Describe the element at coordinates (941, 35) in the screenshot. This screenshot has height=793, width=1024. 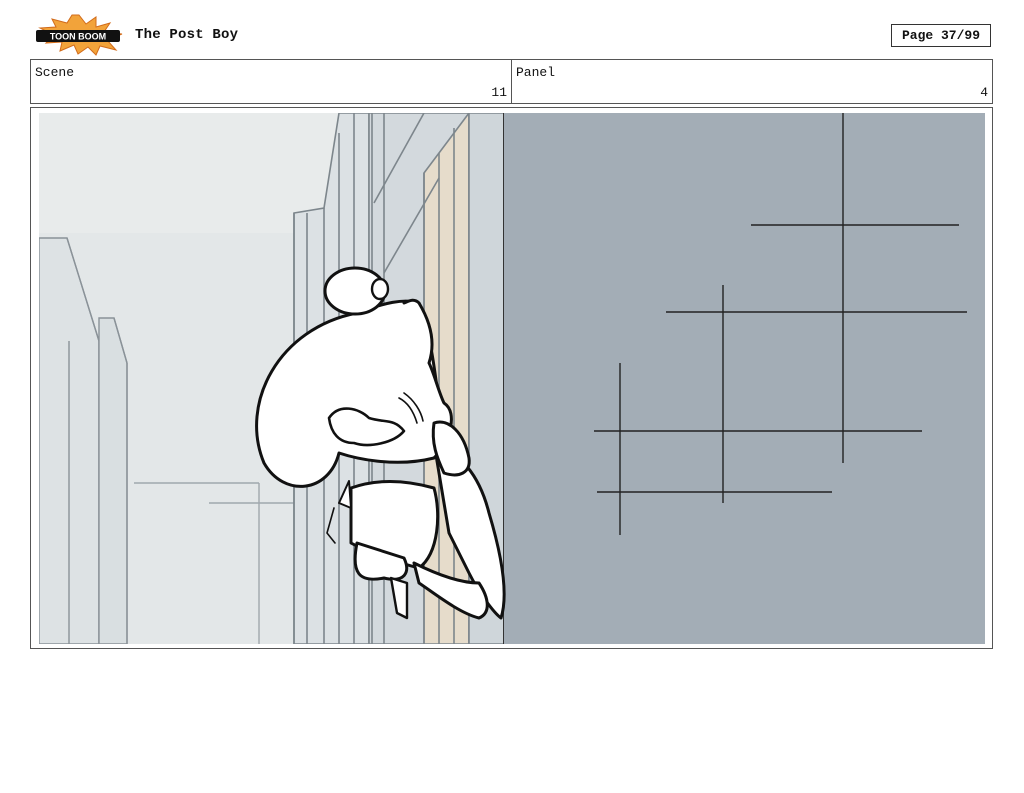
I see `page-indicator: Page 37/99` at that location.